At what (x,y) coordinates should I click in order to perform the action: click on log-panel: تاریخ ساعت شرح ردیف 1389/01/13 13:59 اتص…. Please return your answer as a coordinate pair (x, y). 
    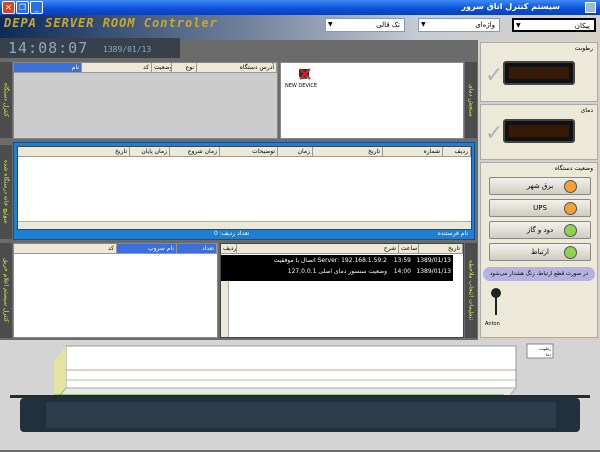
    Looking at the image, I should click on (342, 290).